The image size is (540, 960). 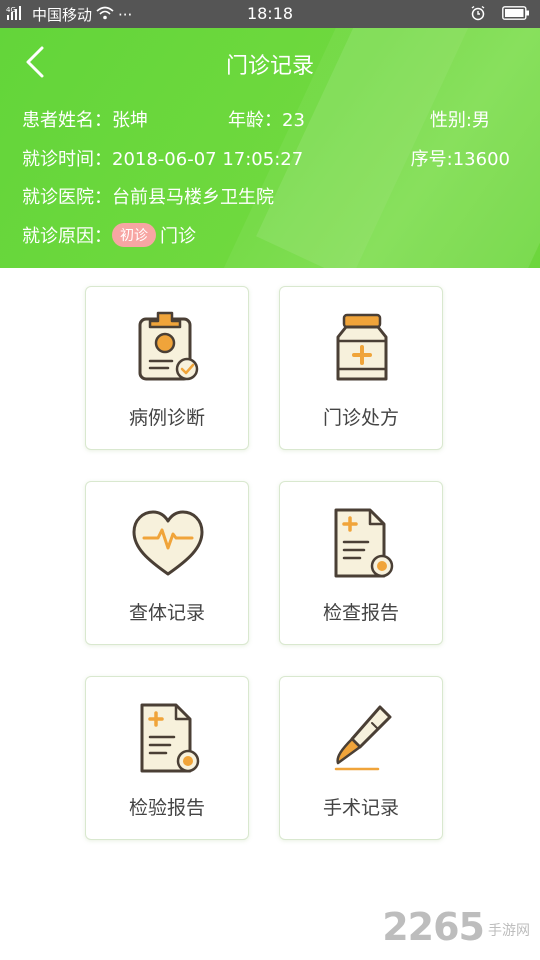 What do you see at coordinates (431, 159) in the screenshot?
I see `sequence-label: 序号:` at bounding box center [431, 159].